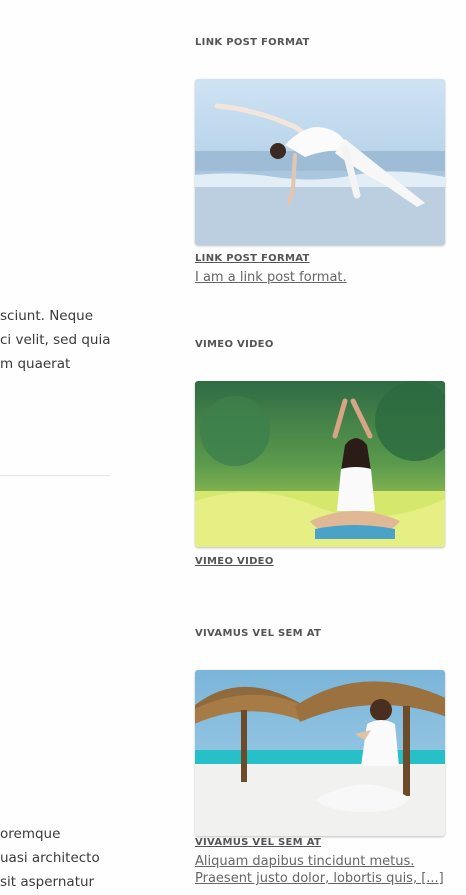 This screenshot has height=895, width=466. Describe the element at coordinates (271, 277) in the screenshot. I see `post-excerpt-link: I am a link post format.` at that location.